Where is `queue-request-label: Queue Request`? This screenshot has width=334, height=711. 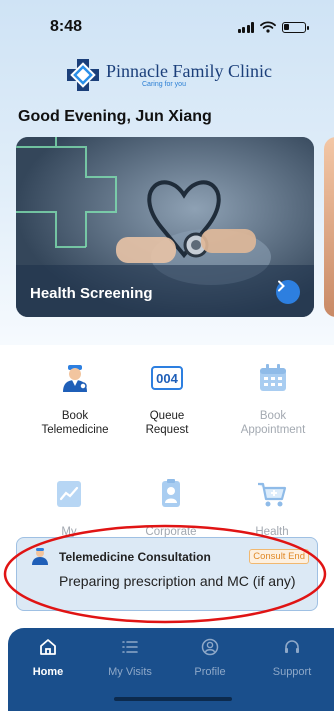 queue-request-label: Queue Request is located at coordinates (167, 423).